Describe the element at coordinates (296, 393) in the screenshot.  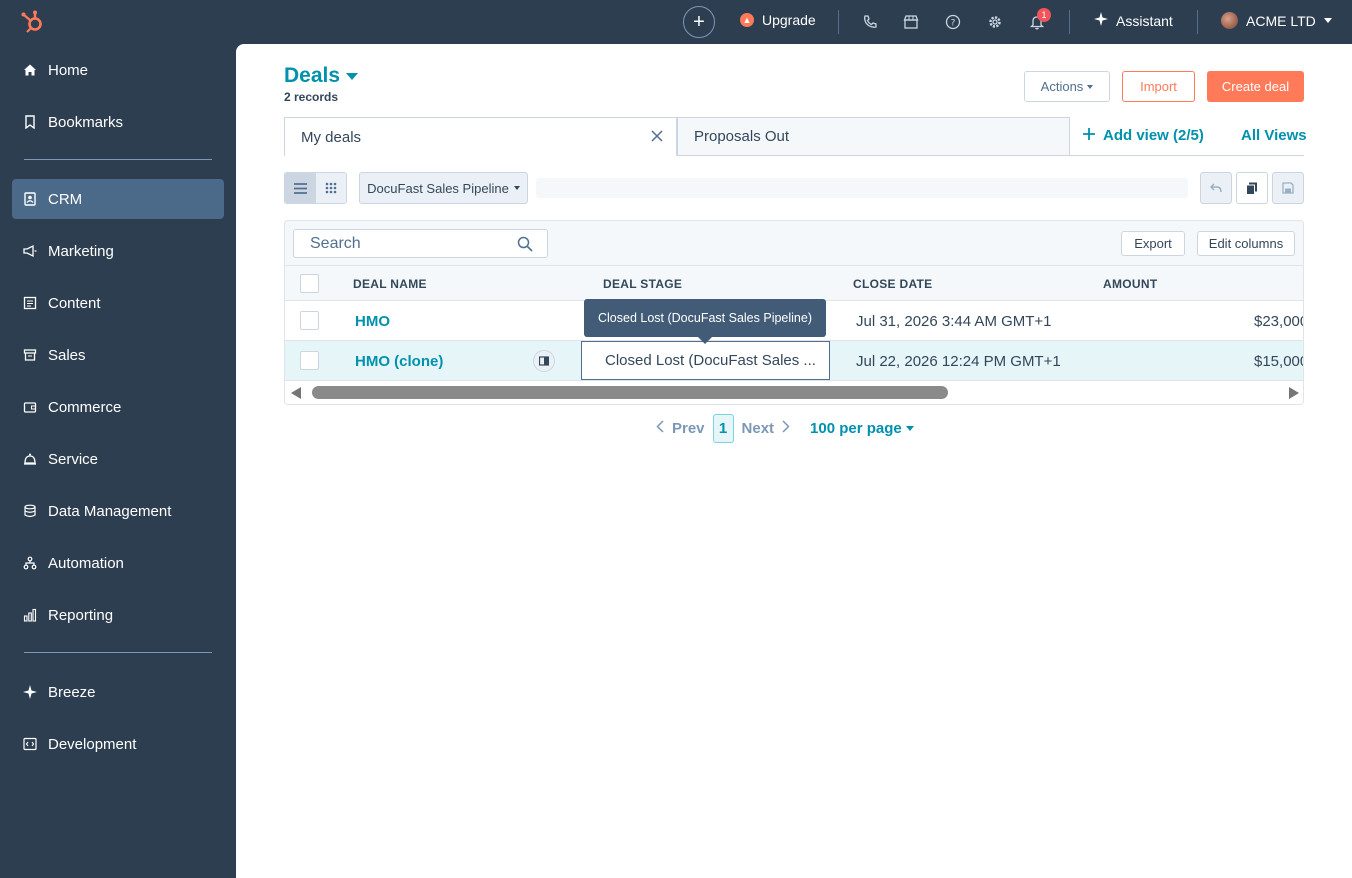
I see `scroll-left-arrow-icon` at that location.